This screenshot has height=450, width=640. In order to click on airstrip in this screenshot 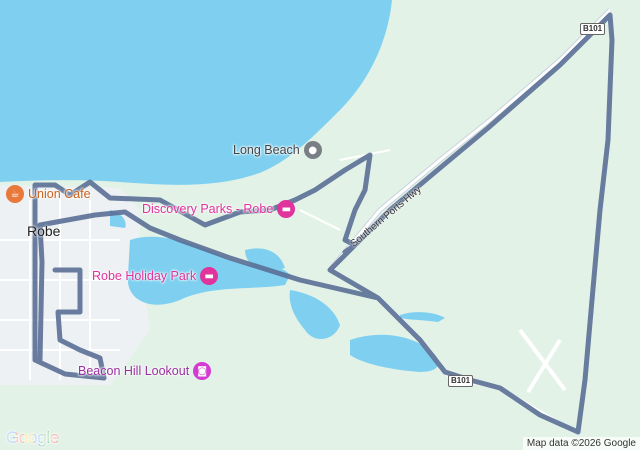, I will do `click(542, 361)`.